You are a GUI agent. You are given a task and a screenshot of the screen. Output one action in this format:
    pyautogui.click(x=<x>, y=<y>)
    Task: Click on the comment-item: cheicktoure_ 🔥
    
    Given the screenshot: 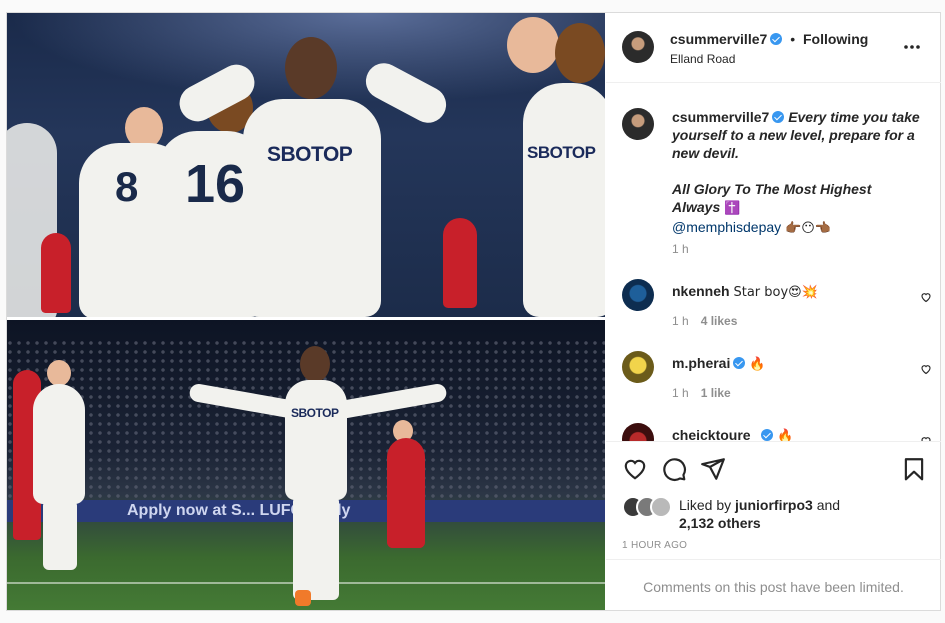 What is the action you would take?
    pyautogui.click(x=777, y=432)
    